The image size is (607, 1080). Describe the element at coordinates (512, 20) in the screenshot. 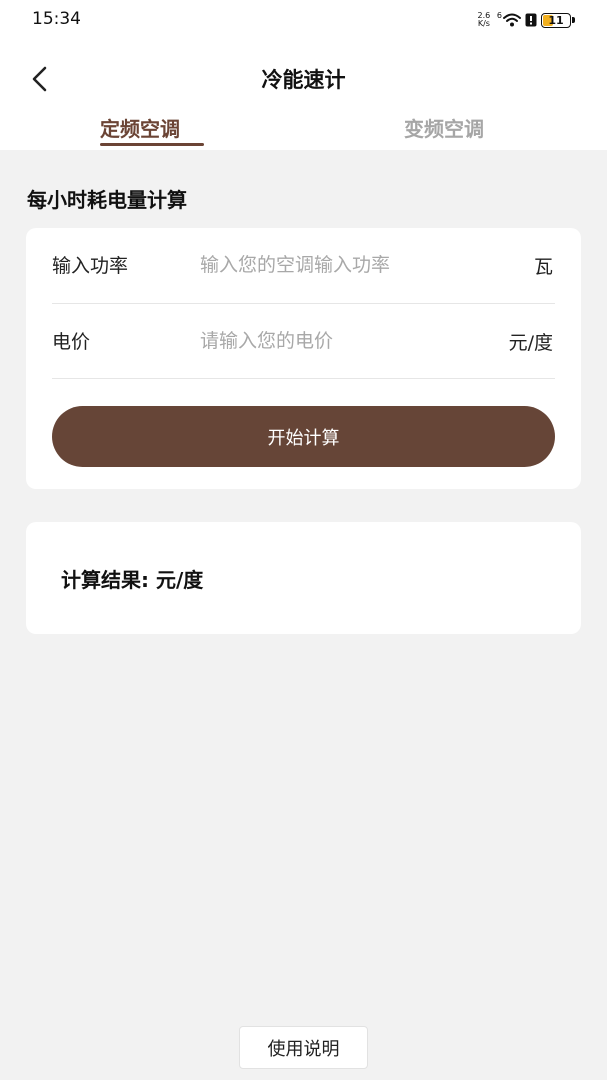

I see `wifi-icon` at that location.